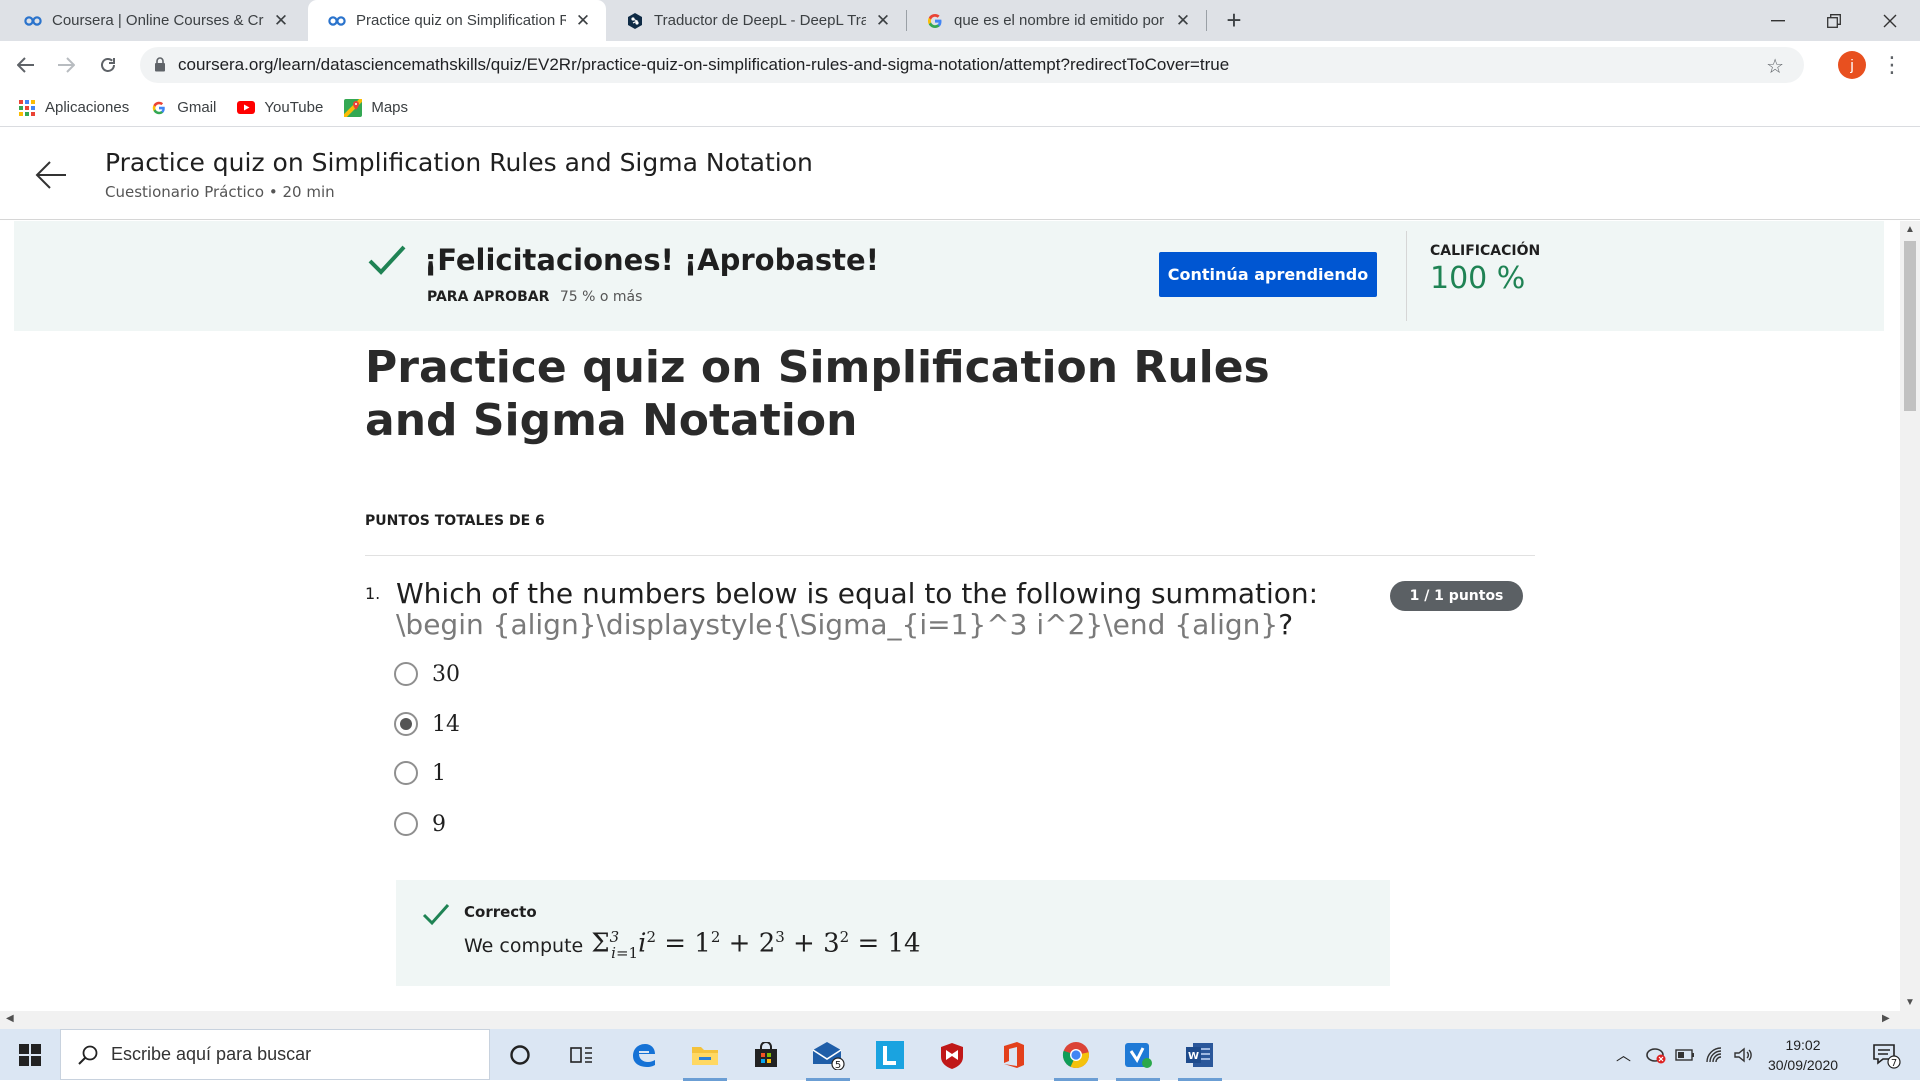 The image size is (1920, 1081). I want to click on browser-menu-icon: ⋮, so click(1892, 65).